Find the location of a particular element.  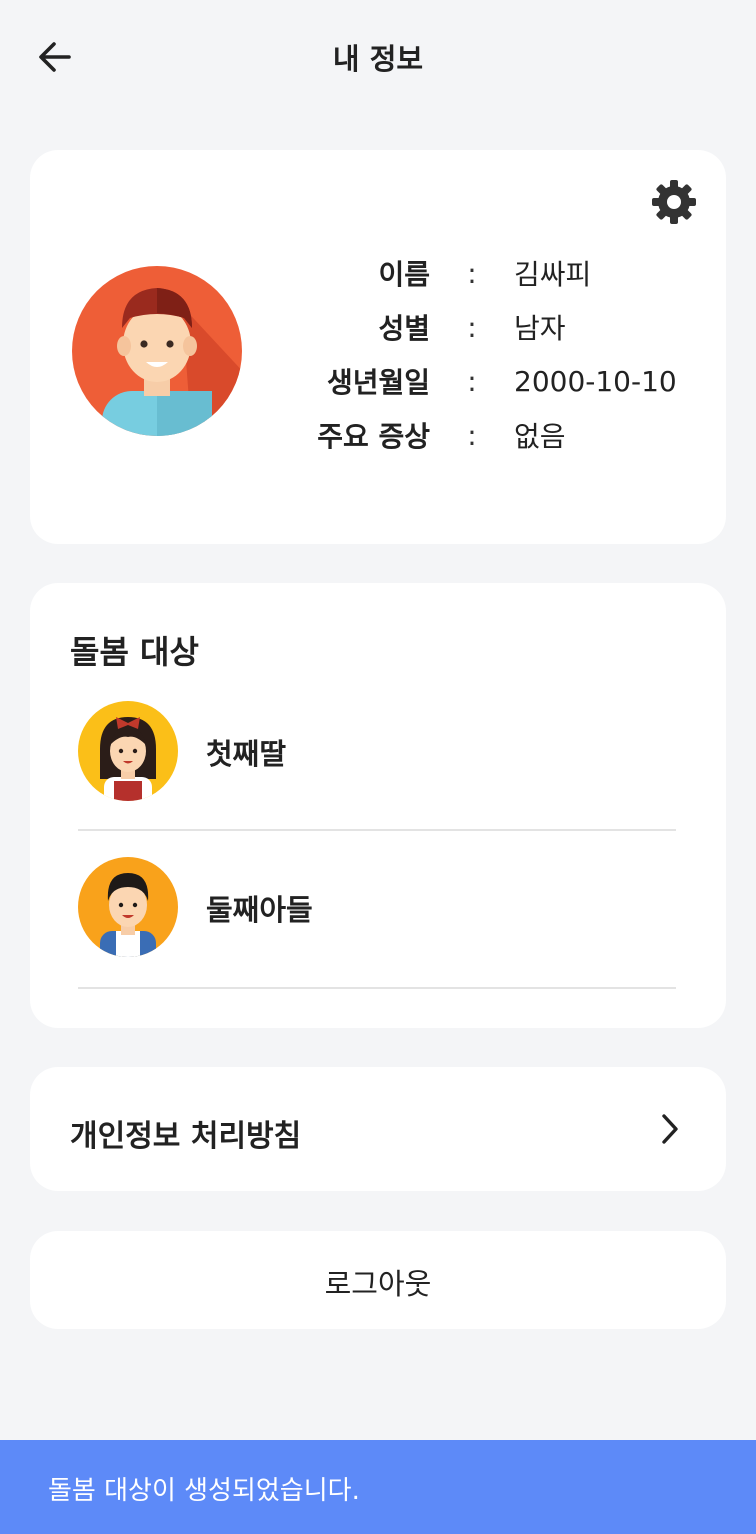

male-avatar is located at coordinates (157, 351).